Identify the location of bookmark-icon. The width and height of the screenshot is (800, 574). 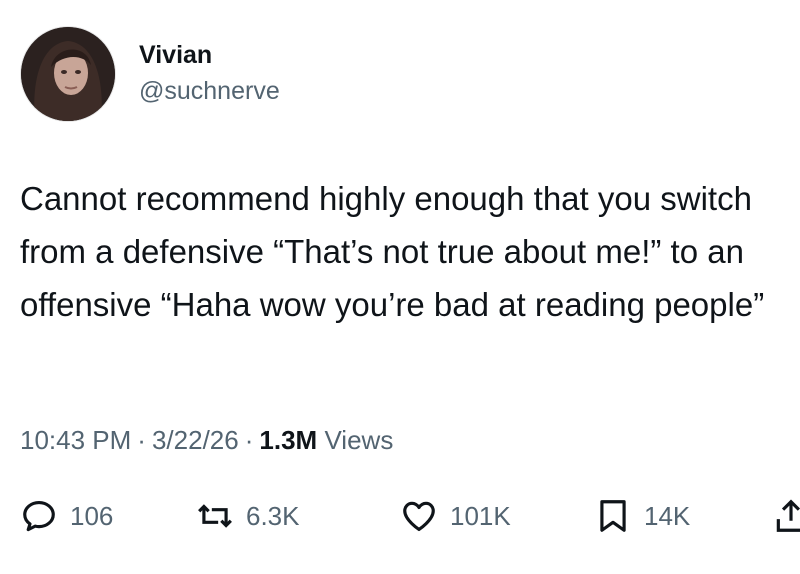
(613, 516).